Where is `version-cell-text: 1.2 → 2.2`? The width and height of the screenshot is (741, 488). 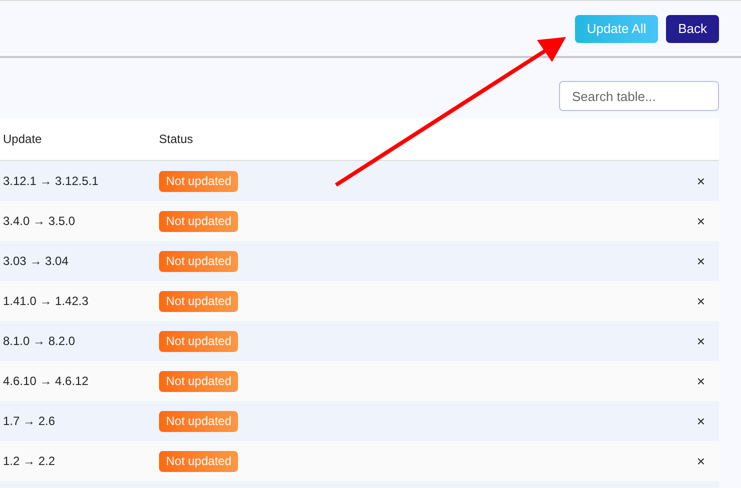
version-cell-text: 1.2 → 2.2 is located at coordinates (29, 461).